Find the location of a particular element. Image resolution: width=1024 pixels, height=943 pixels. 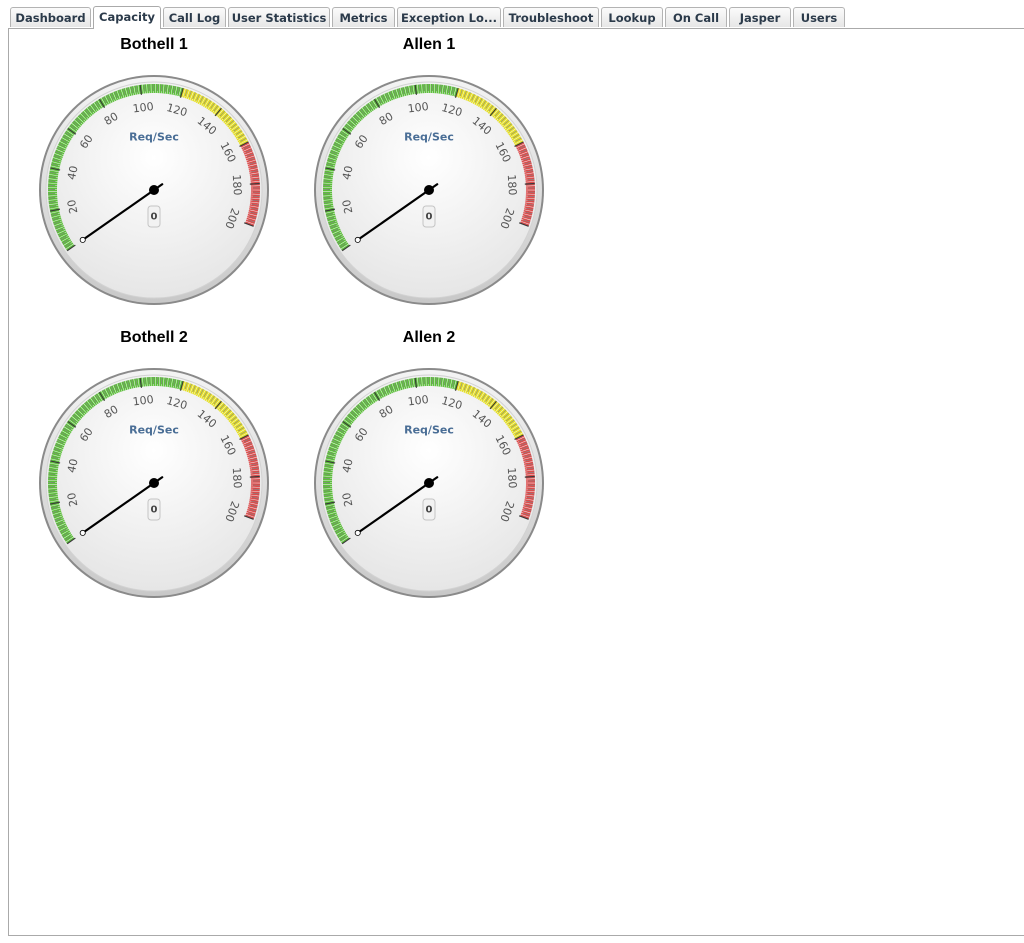

tab-capacity: Capacity is located at coordinates (127, 17).